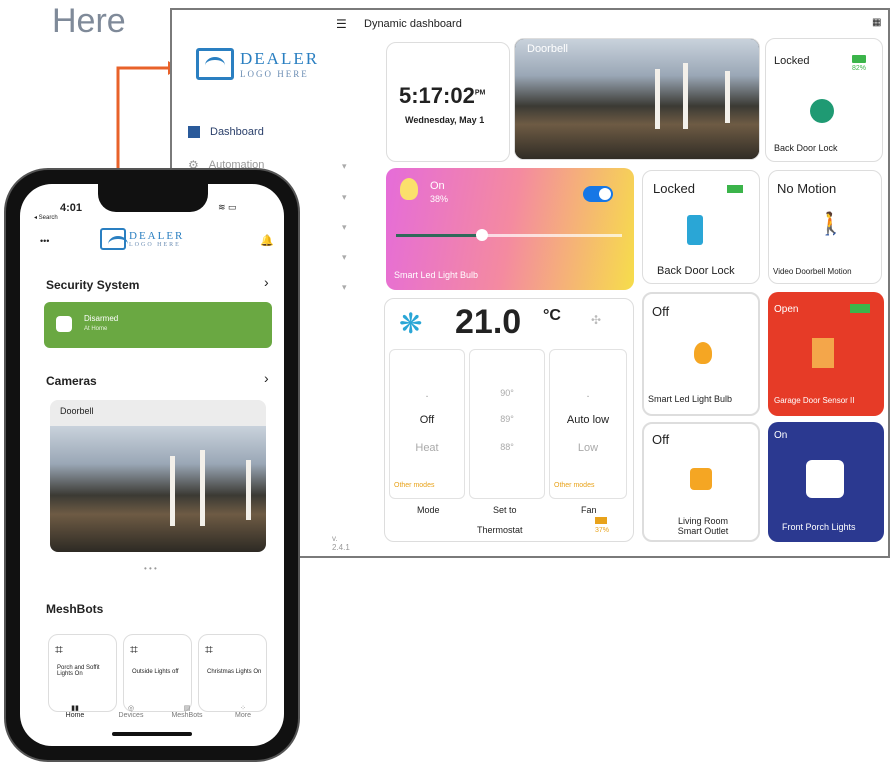 The width and height of the screenshot is (891, 764). What do you see at coordinates (445, 120) in the screenshot?
I see `clock-date: Wednesday, May 1` at bounding box center [445, 120].